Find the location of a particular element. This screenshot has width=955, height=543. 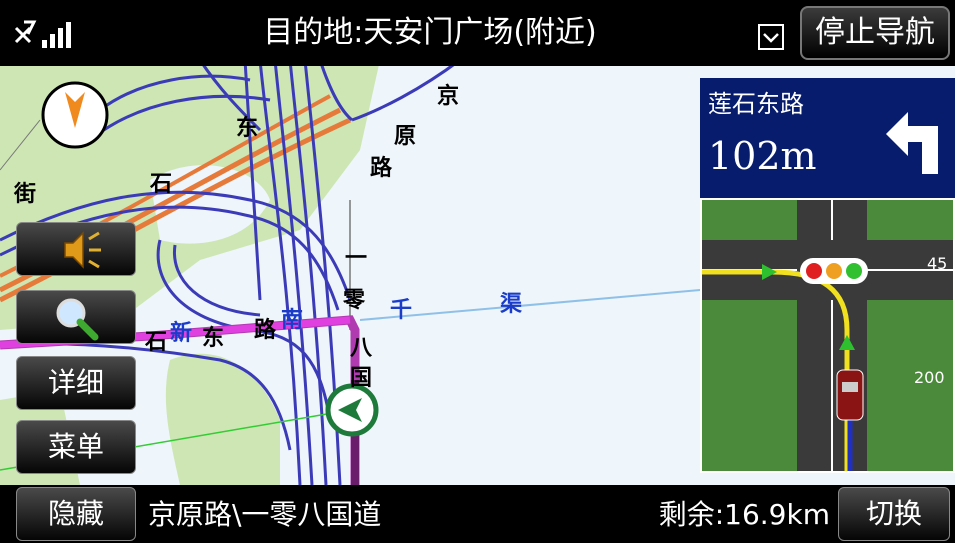

map-road-label: 新 is located at coordinates (181, 333).